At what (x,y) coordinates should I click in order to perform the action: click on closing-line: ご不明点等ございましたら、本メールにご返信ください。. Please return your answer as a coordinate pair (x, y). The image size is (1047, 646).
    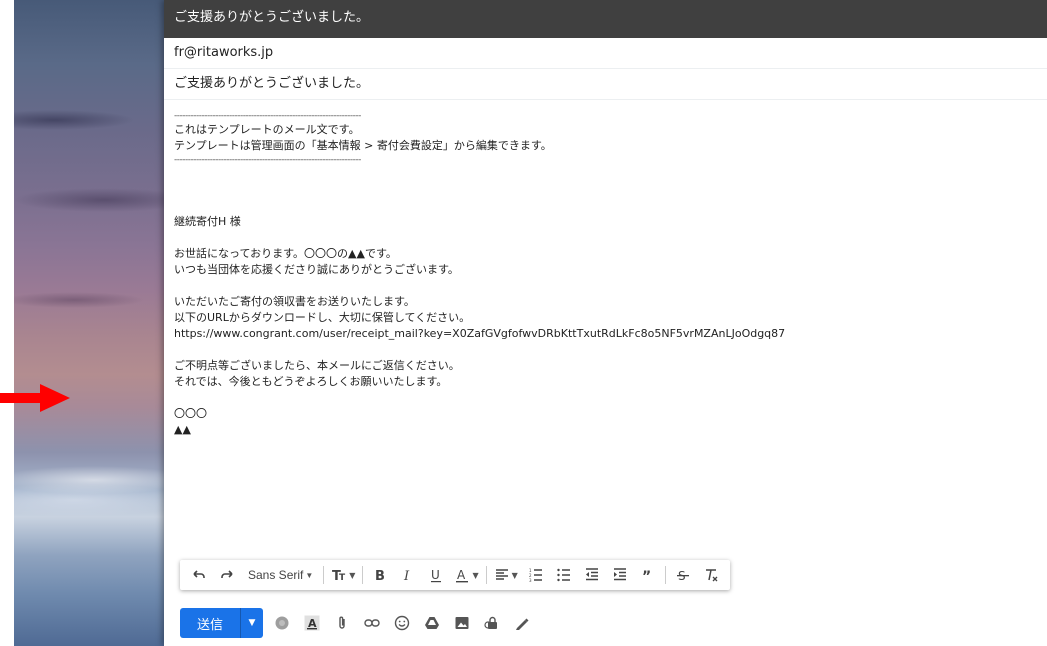
    Looking at the image, I should click on (317, 365).